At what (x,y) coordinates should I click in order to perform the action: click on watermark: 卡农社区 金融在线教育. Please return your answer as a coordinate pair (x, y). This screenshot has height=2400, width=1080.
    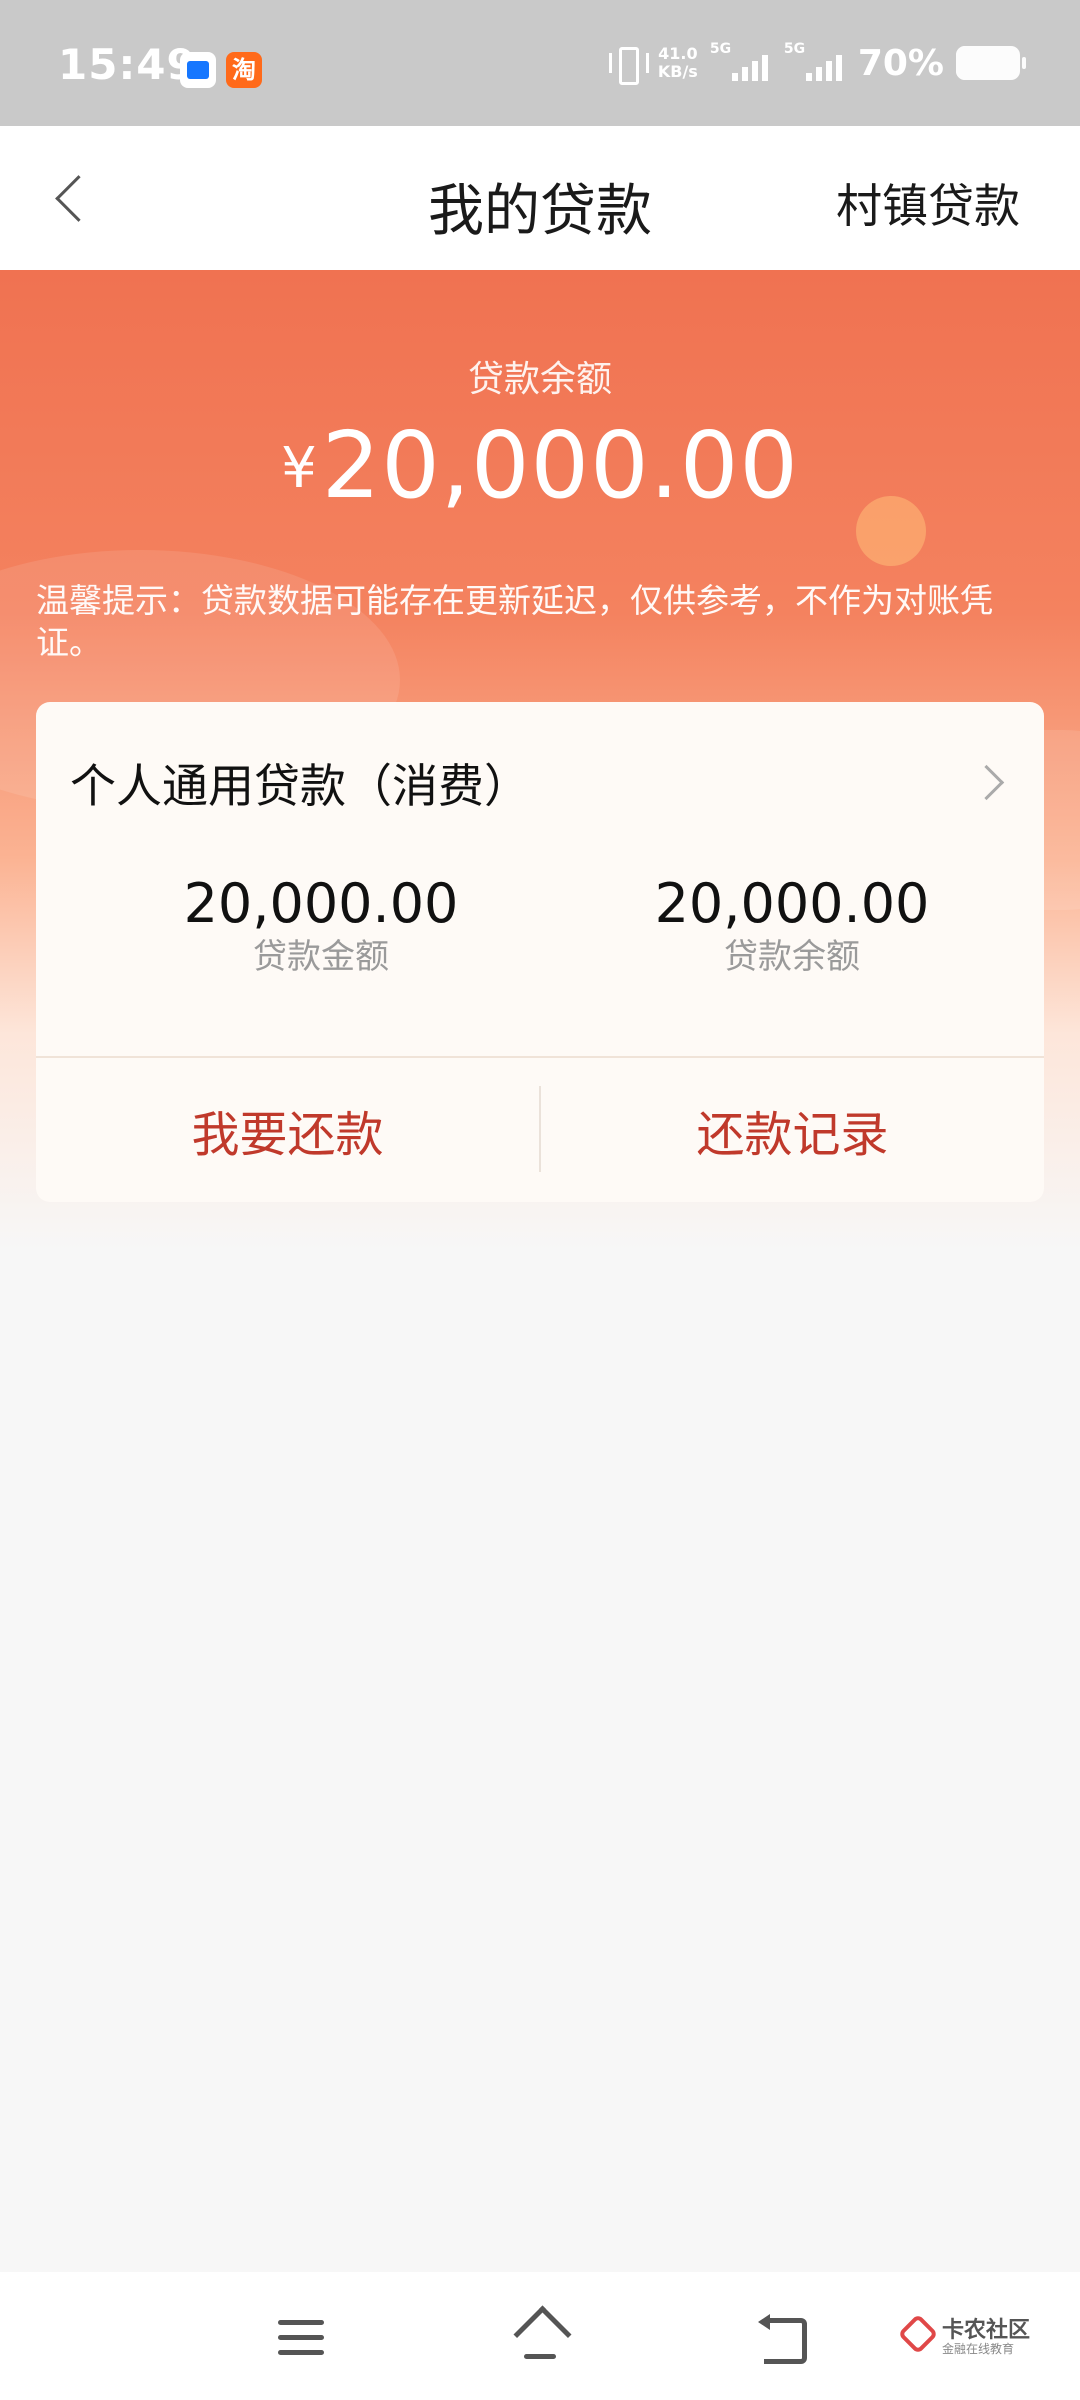
    Looking at the image, I should click on (973, 2339).